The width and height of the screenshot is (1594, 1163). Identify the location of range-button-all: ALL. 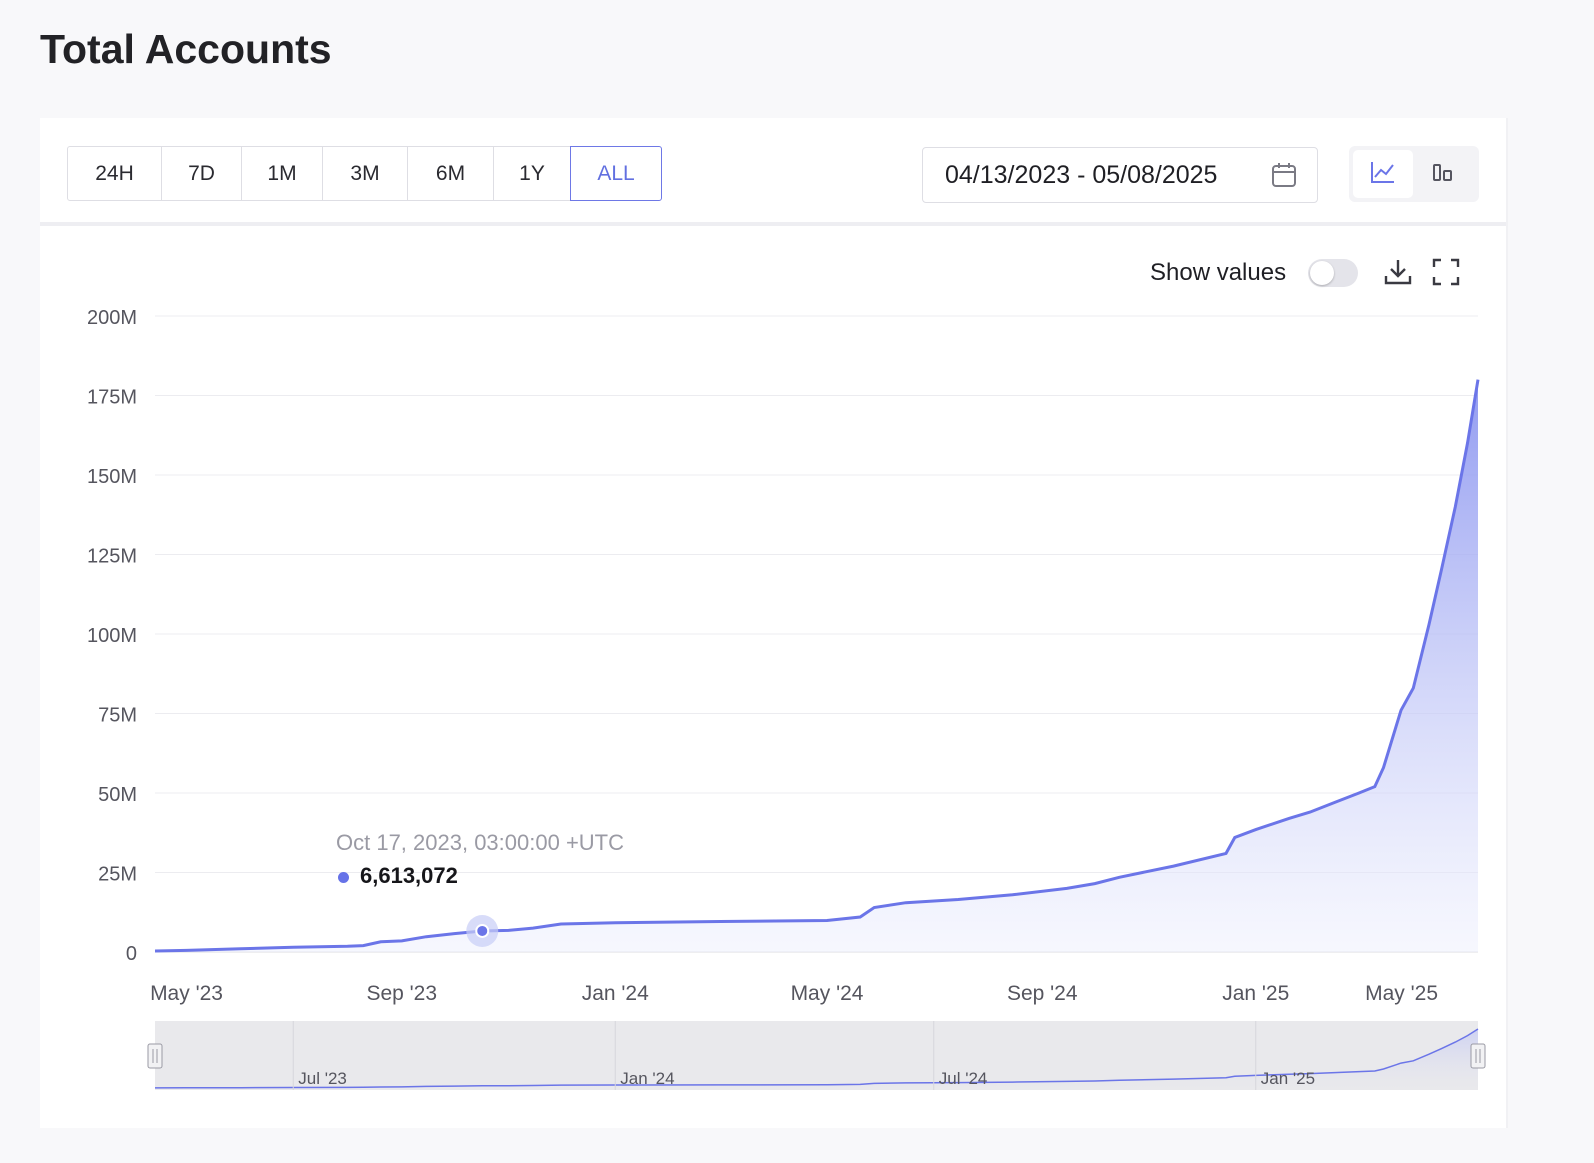
(616, 173).